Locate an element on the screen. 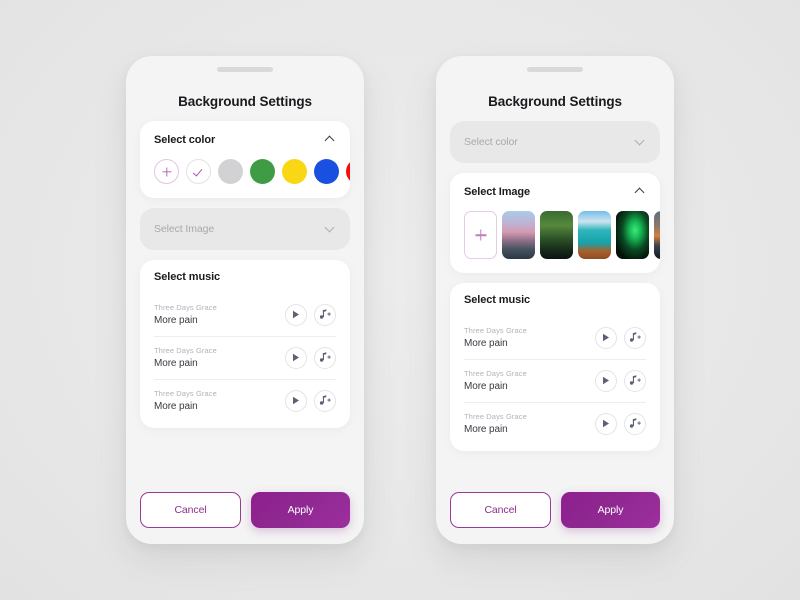  image-thumbnail-row is located at coordinates (555, 242).